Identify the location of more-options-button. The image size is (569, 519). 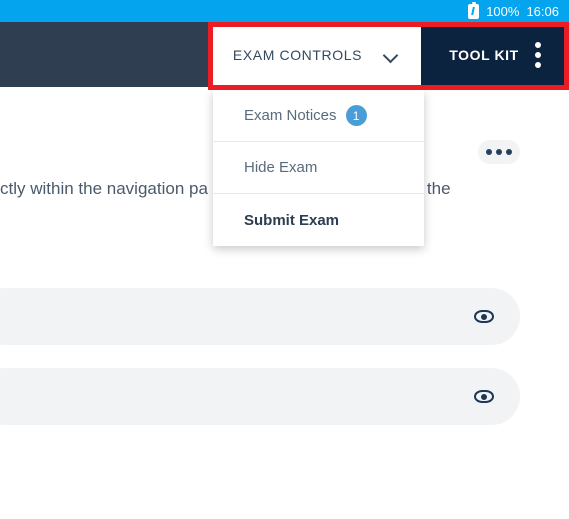
(499, 152).